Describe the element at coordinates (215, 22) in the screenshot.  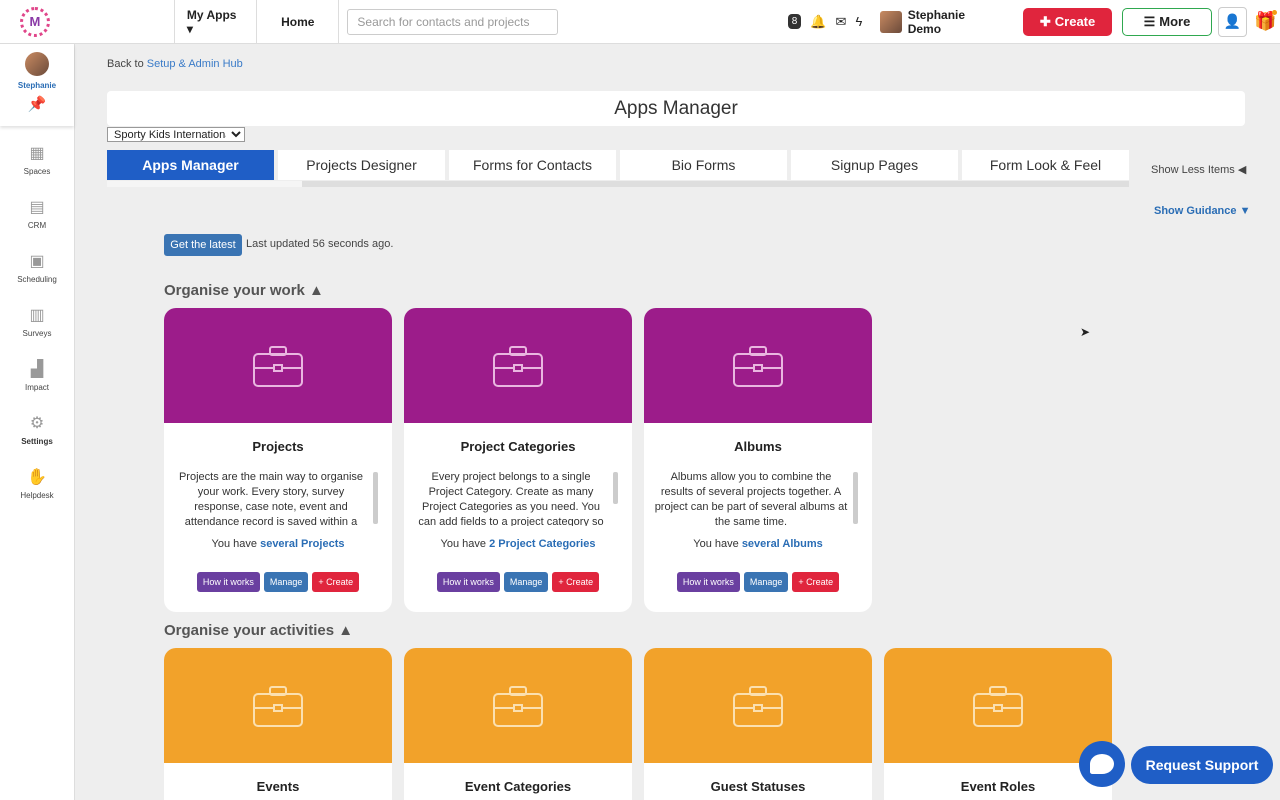
I see `my-apps-menu: My Apps ▾` at that location.